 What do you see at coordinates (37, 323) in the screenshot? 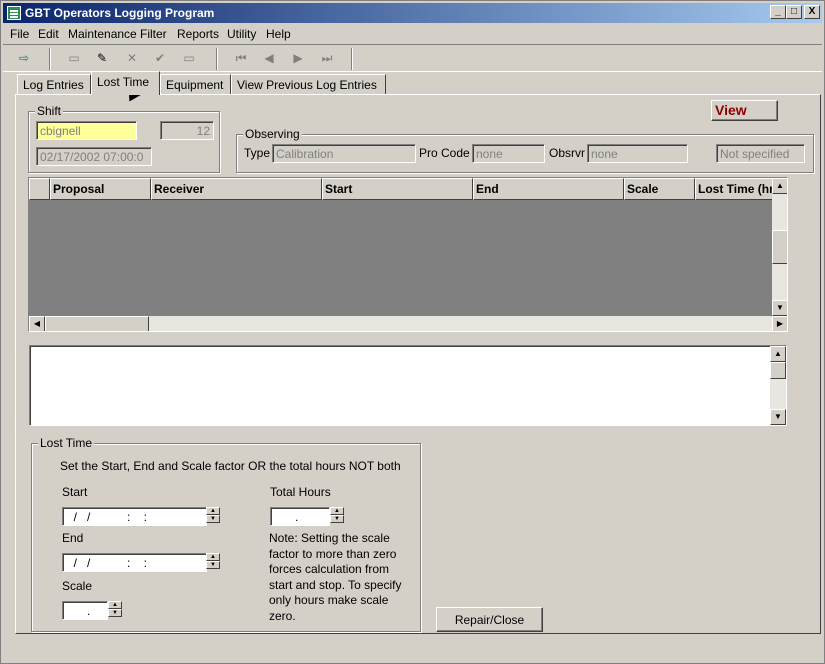
I see `scroll-left-icon: ◀` at bounding box center [37, 323].